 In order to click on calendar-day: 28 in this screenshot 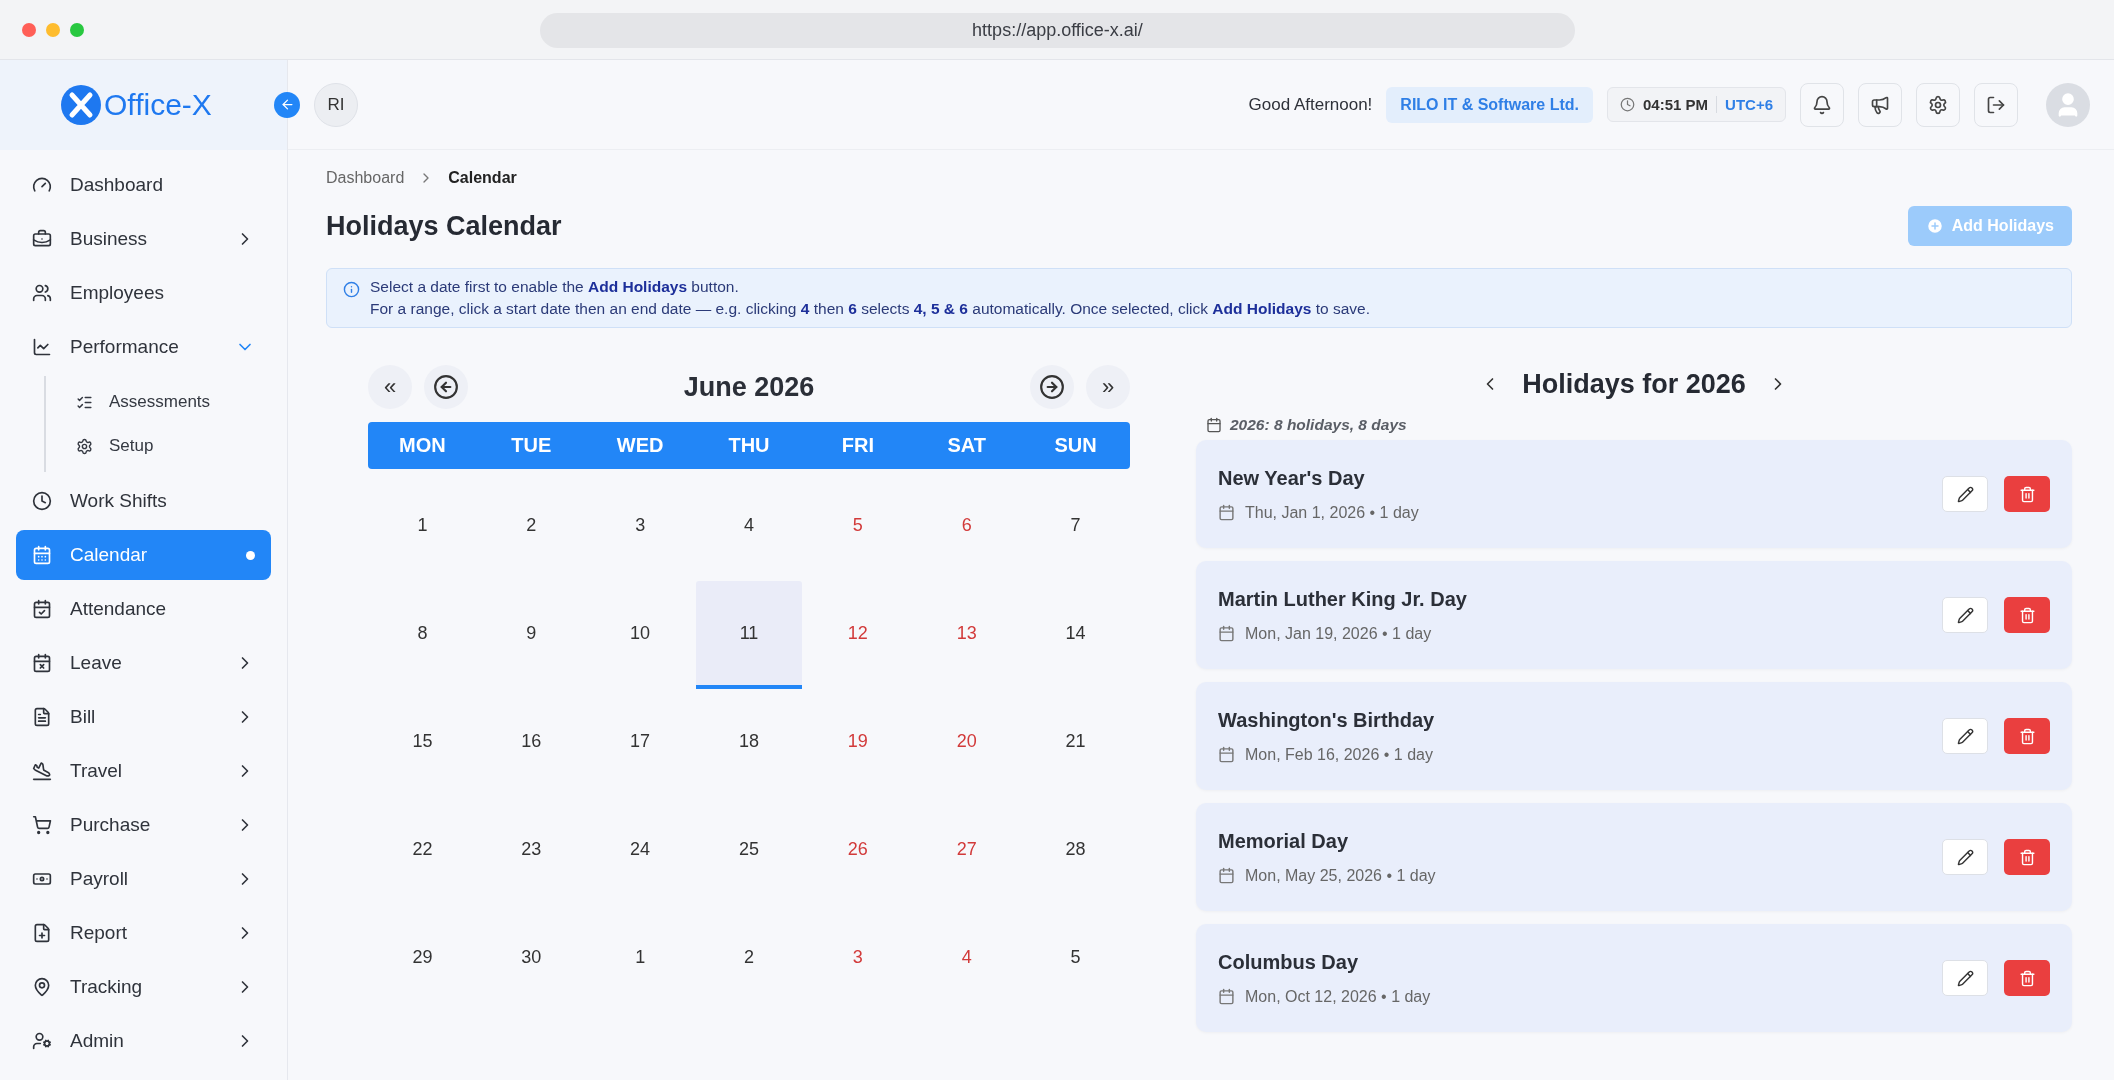, I will do `click(1075, 851)`.